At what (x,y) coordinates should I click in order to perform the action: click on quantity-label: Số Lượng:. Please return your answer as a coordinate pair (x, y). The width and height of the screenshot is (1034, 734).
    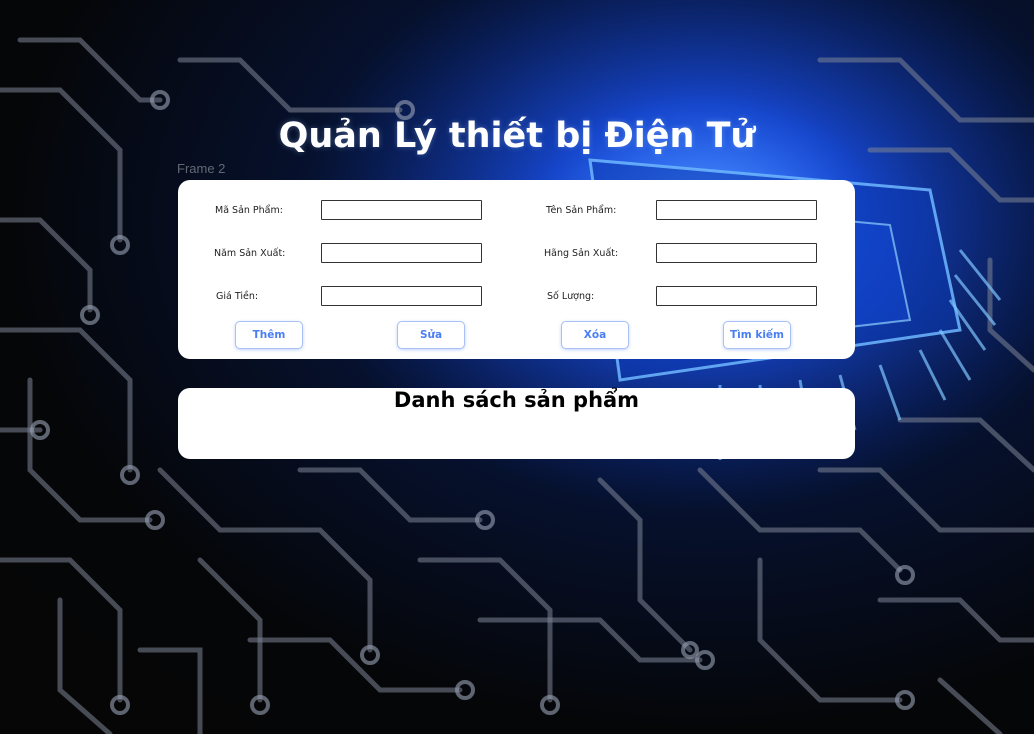
    Looking at the image, I should click on (571, 296).